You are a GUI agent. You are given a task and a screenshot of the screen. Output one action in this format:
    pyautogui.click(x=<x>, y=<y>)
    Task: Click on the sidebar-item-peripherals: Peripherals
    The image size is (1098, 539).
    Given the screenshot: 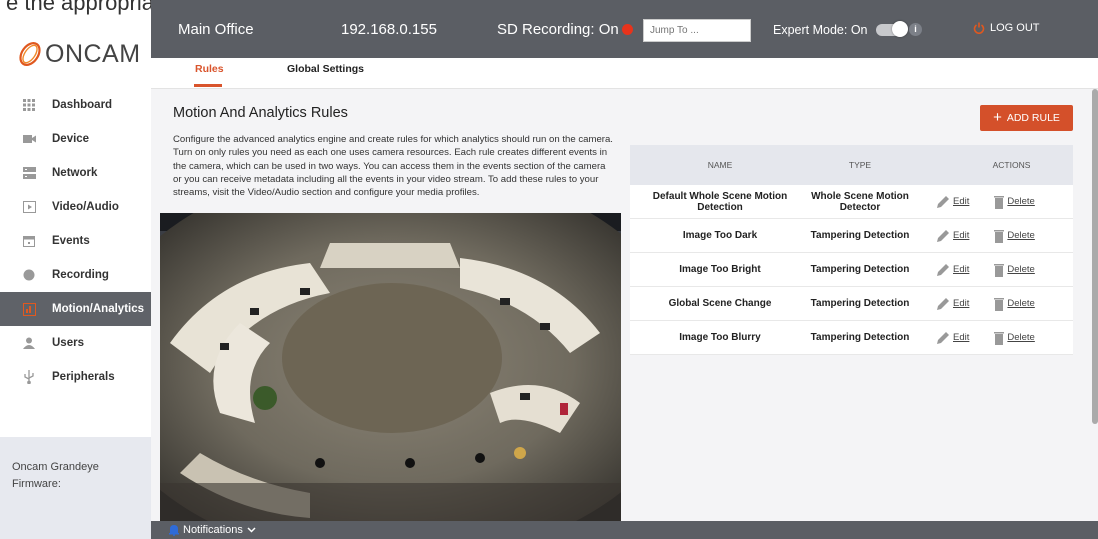 What is the action you would take?
    pyautogui.click(x=75, y=377)
    